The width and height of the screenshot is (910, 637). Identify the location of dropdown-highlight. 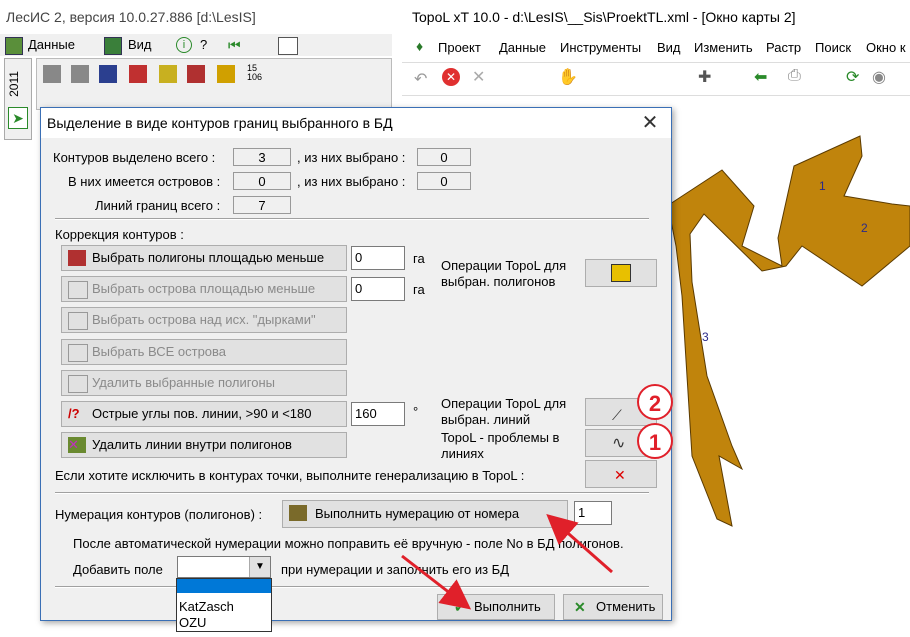
(224, 586).